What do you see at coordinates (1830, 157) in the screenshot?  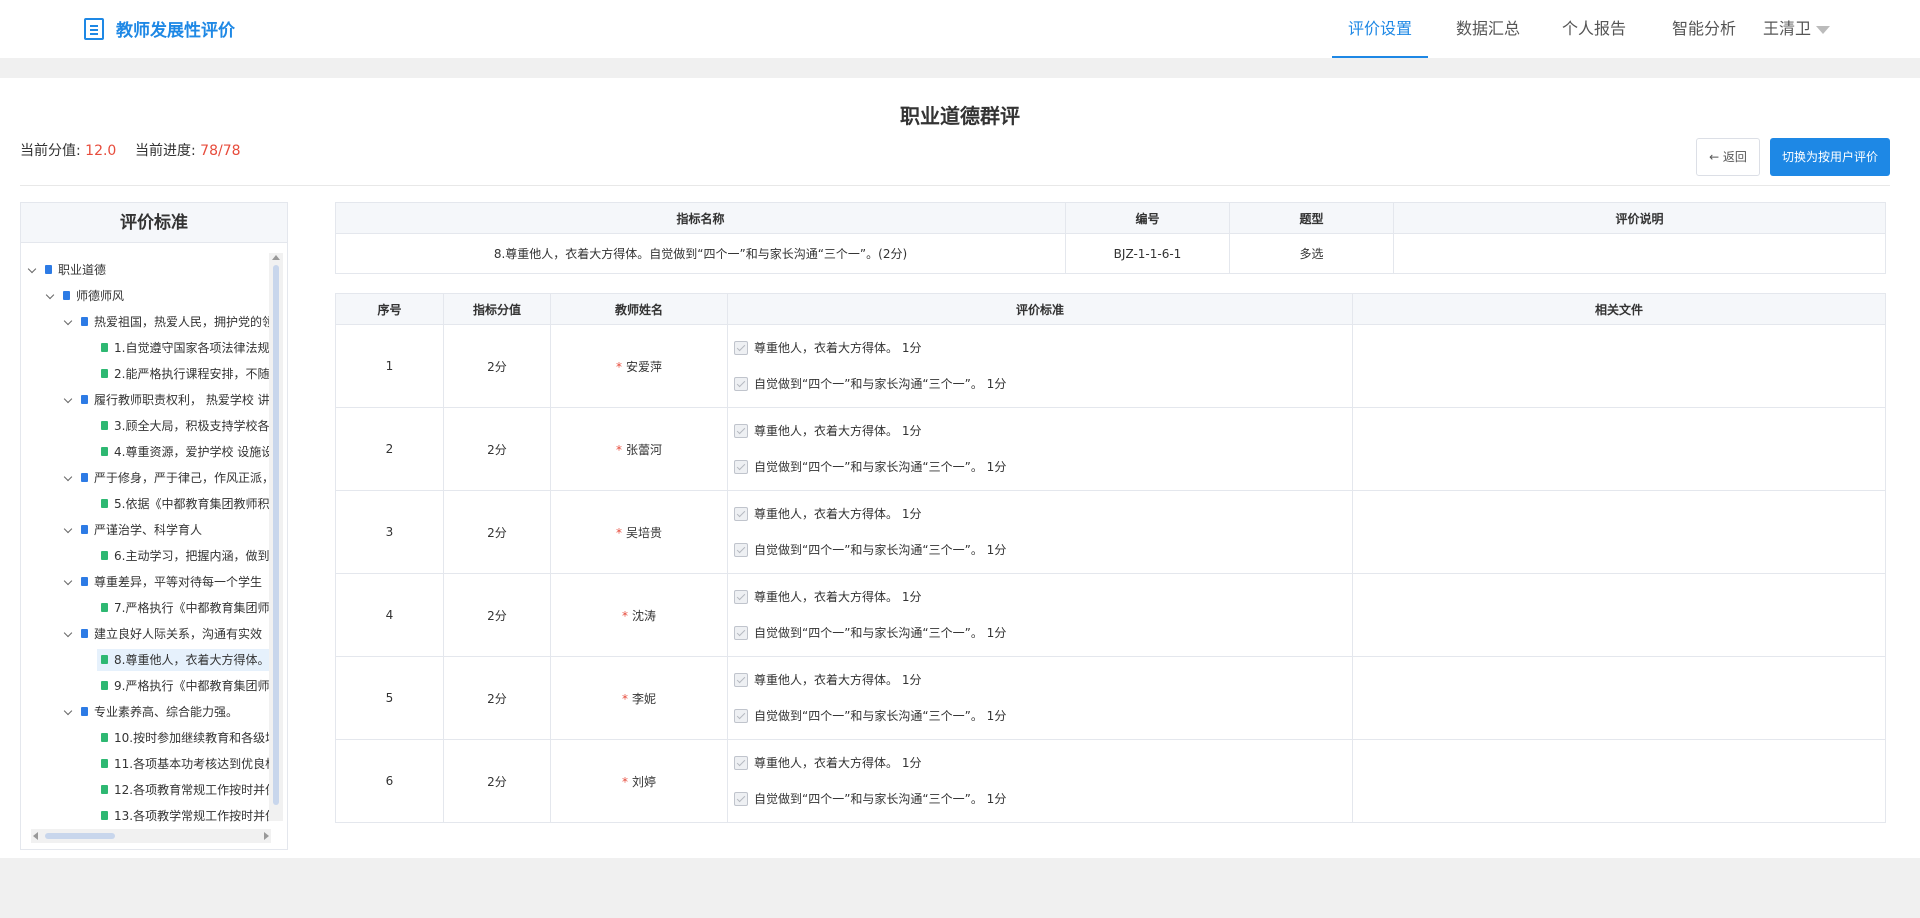 I see `switch-to-user-evaluation-button: 切换为按用户评价` at bounding box center [1830, 157].